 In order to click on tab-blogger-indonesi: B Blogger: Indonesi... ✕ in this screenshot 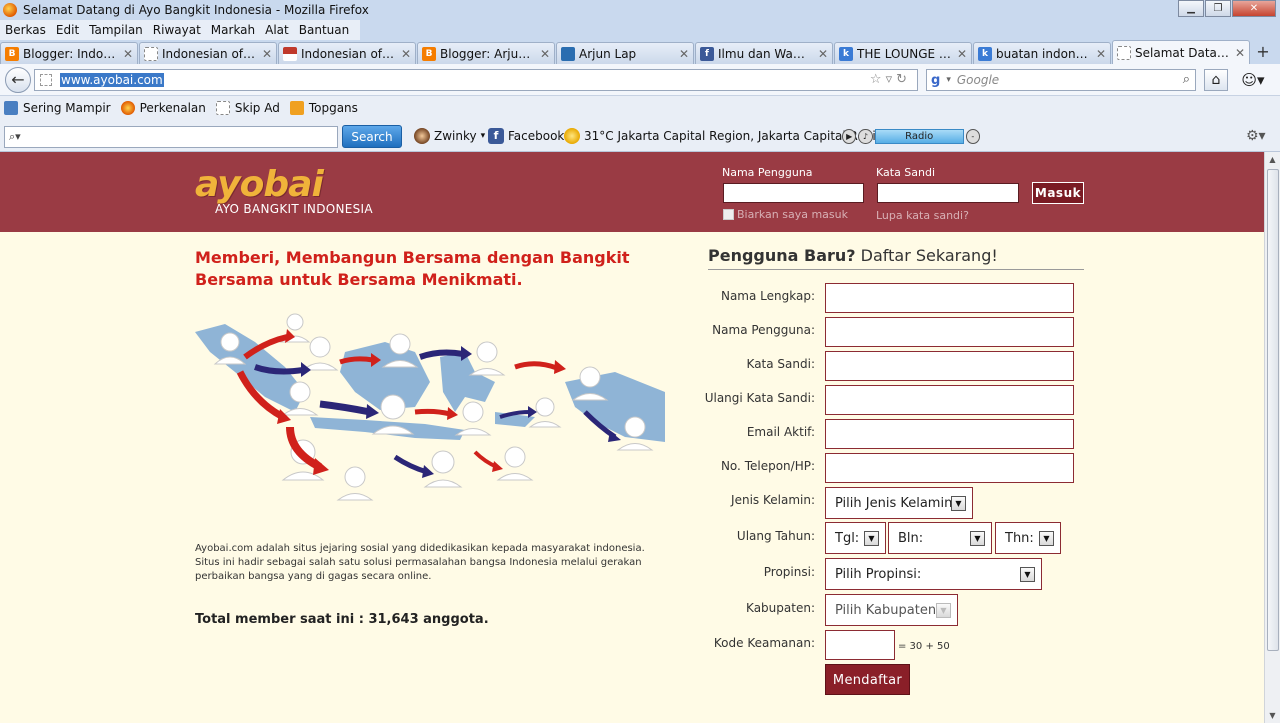, I will do `click(69, 53)`.